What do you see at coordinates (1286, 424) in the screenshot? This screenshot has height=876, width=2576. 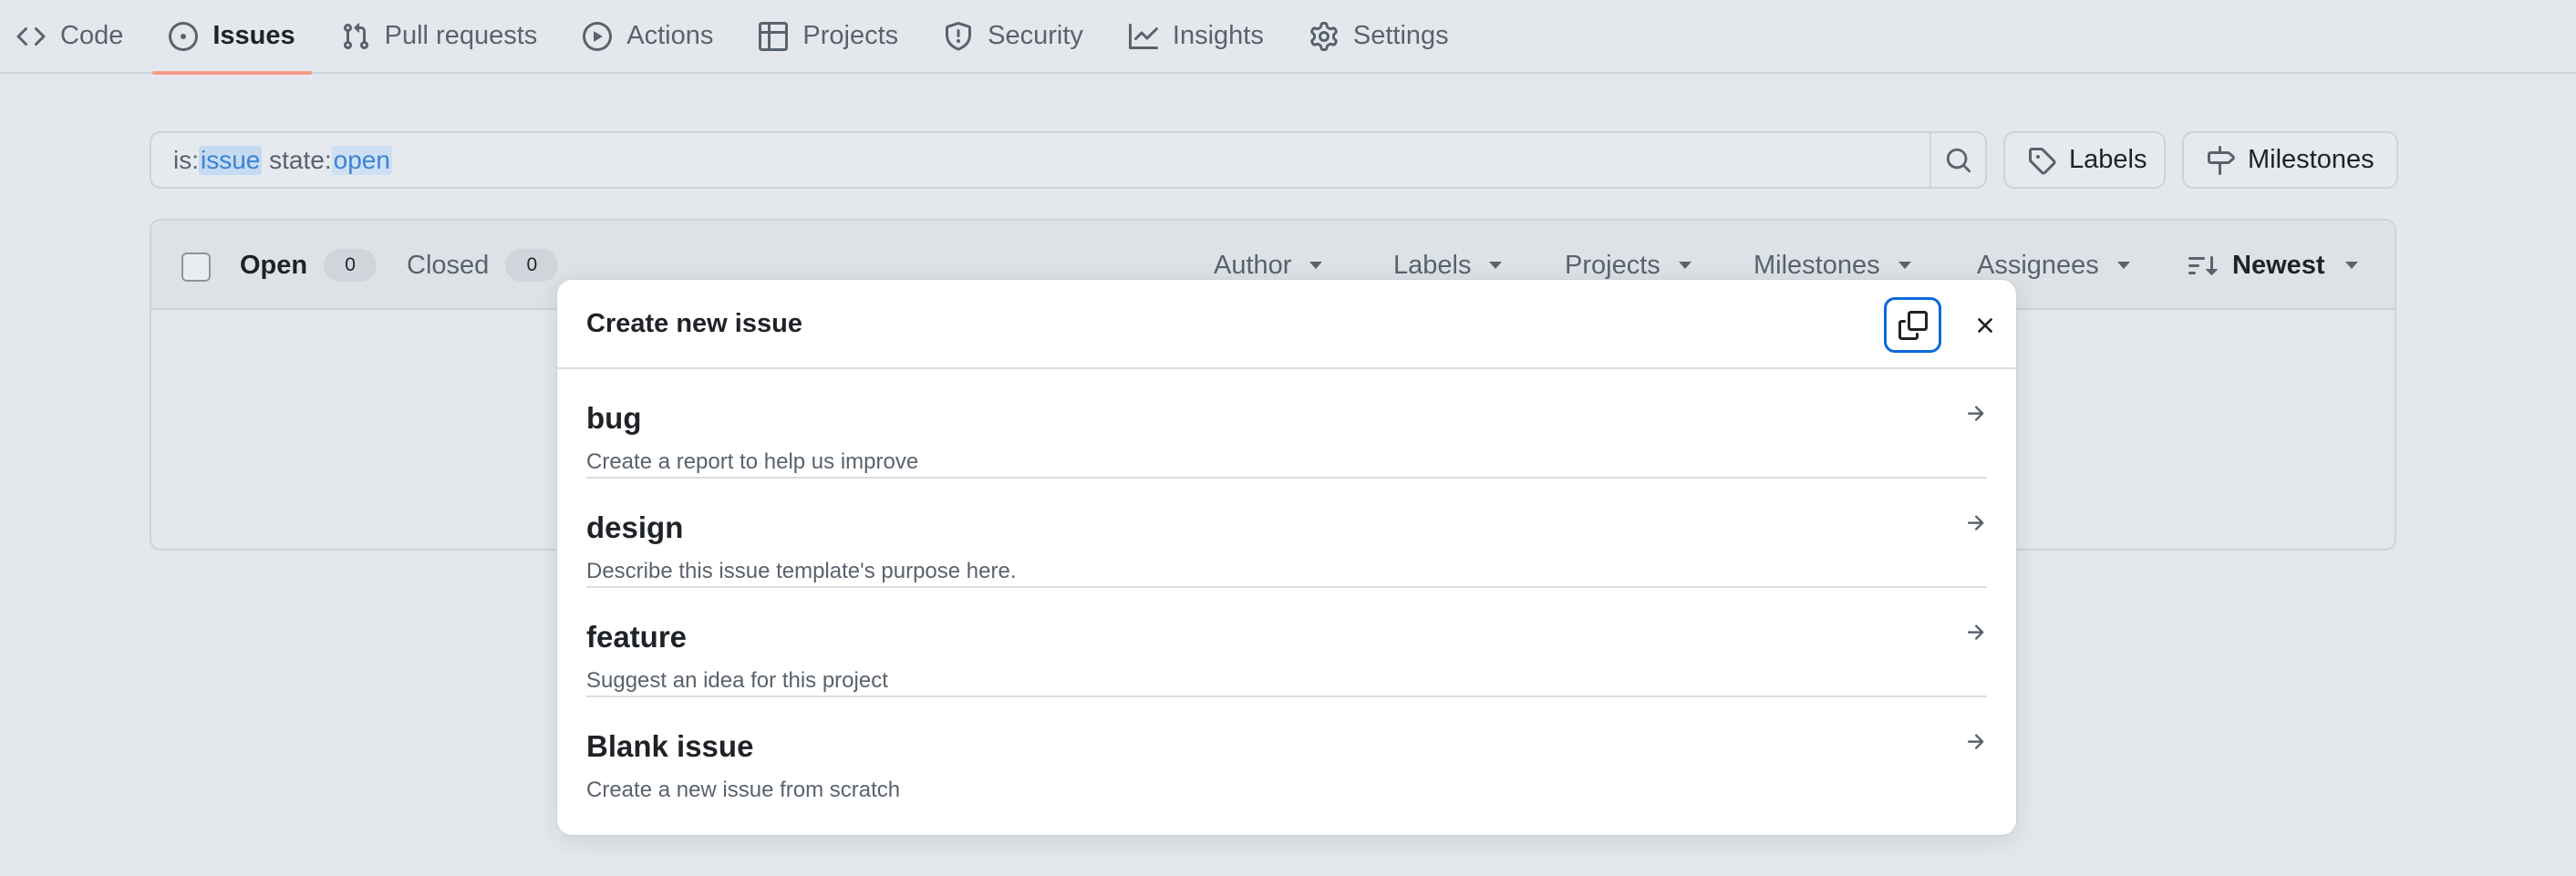 I see `template-option-bug: bug Create a report to help us improve` at bounding box center [1286, 424].